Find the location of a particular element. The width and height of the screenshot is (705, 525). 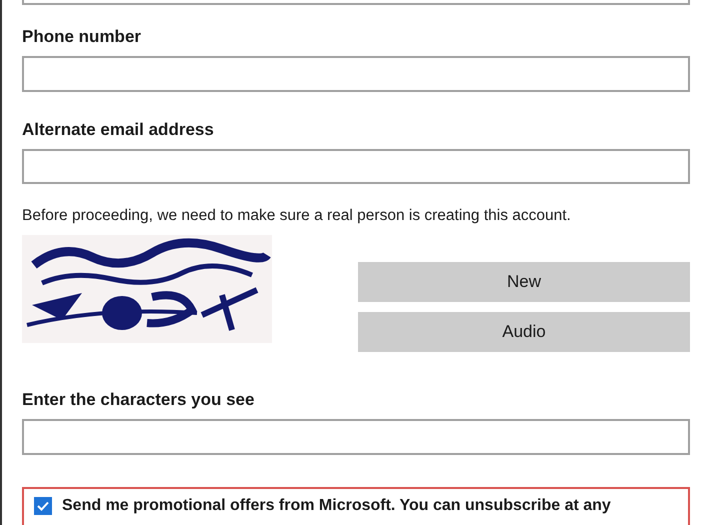

captcha-prompt: Before proceeding, we need to make sure a real person is creating this account. is located at coordinates (297, 216).